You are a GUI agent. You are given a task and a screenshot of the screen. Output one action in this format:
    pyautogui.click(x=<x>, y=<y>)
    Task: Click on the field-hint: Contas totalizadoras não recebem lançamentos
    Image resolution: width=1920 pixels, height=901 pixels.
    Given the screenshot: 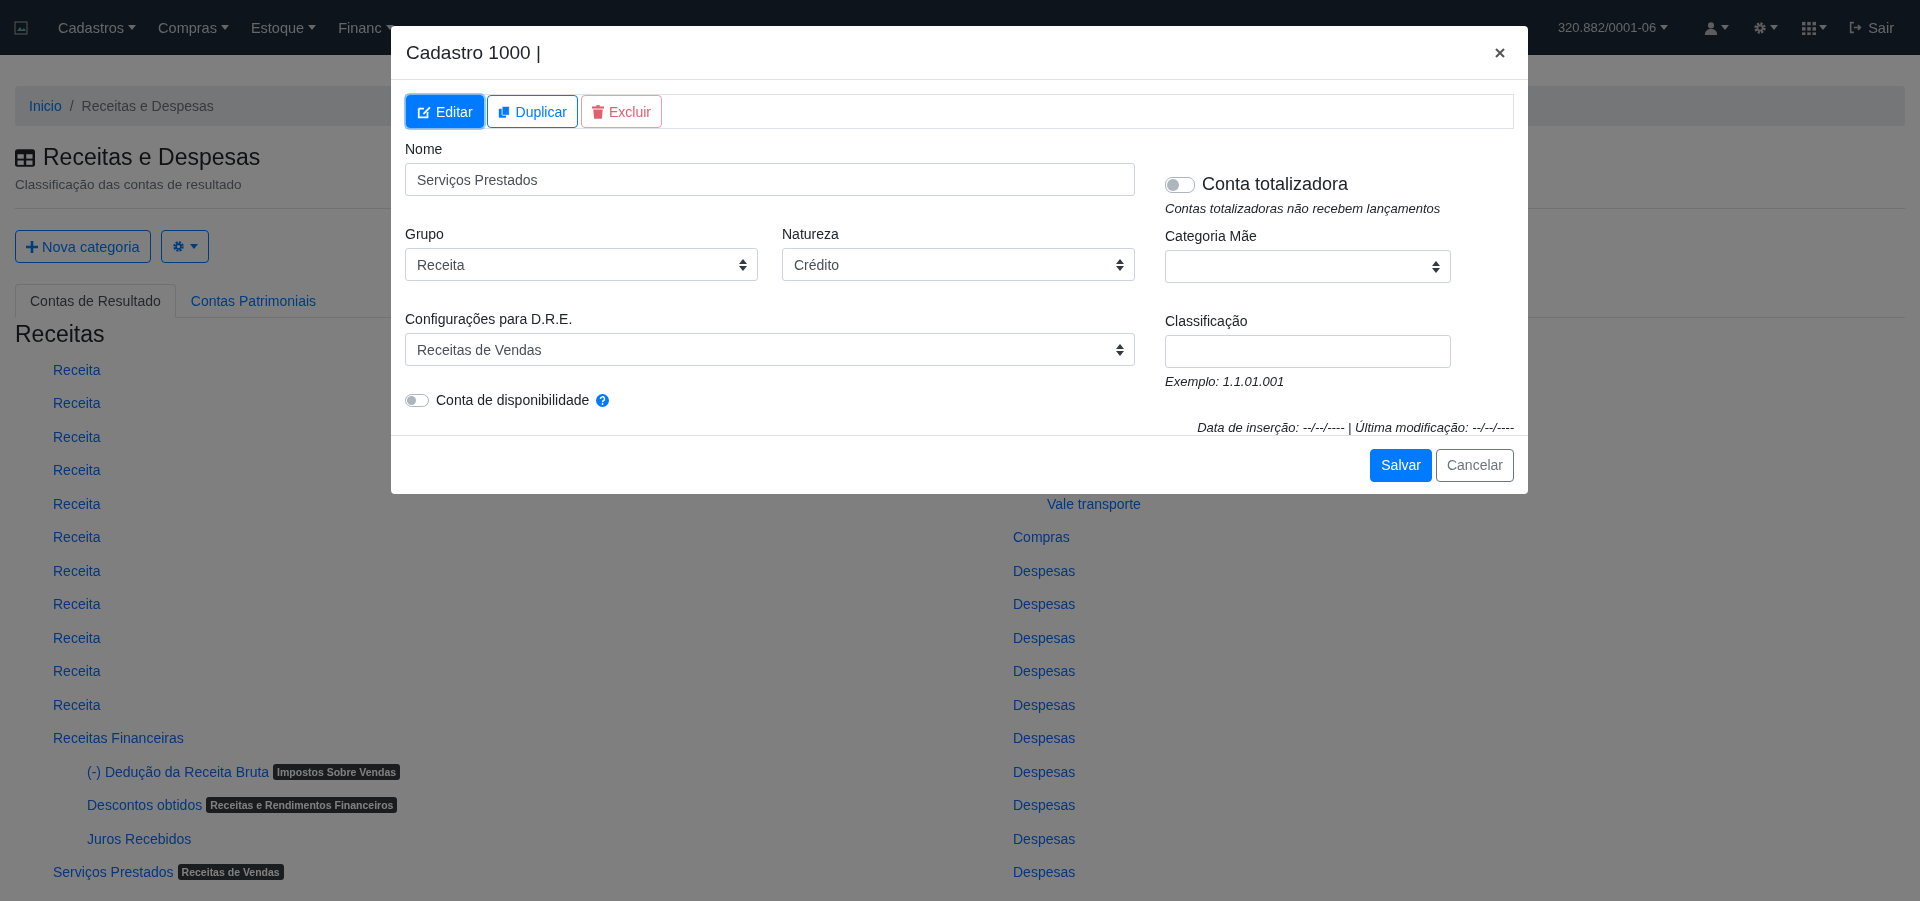 What is the action you would take?
    pyautogui.click(x=1303, y=209)
    